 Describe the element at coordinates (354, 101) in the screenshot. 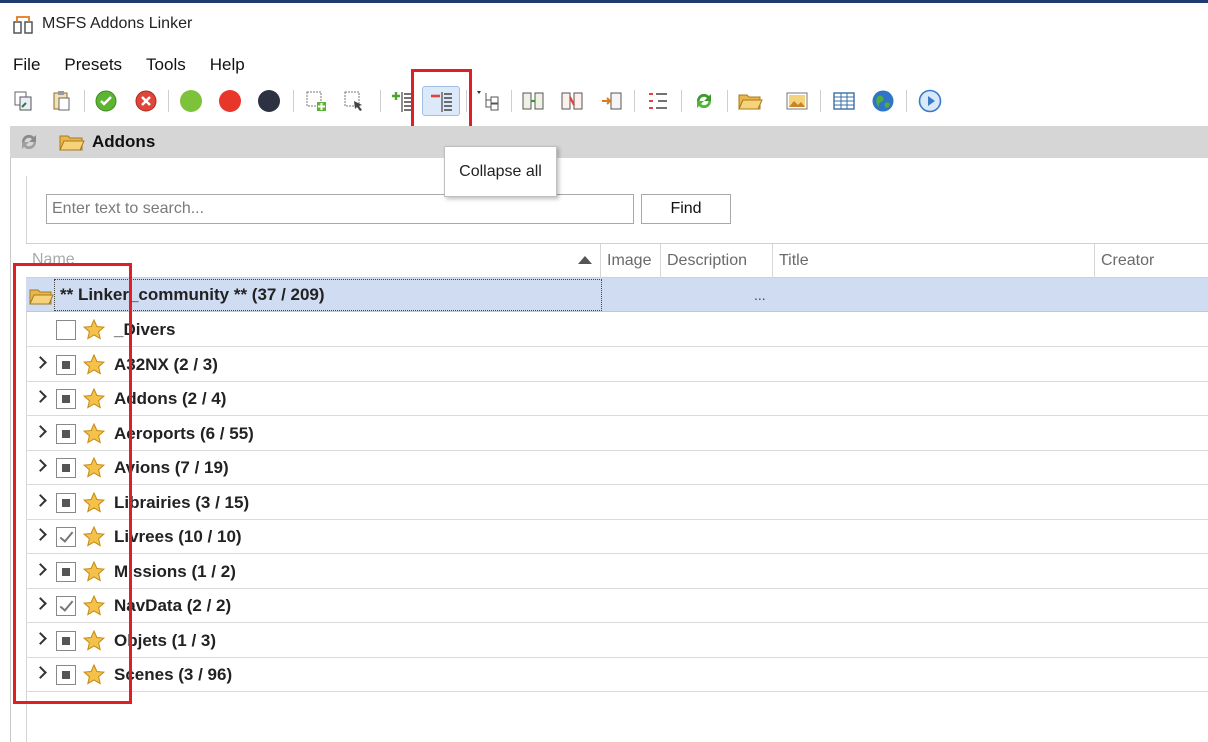

I see `select-remove-button` at that location.